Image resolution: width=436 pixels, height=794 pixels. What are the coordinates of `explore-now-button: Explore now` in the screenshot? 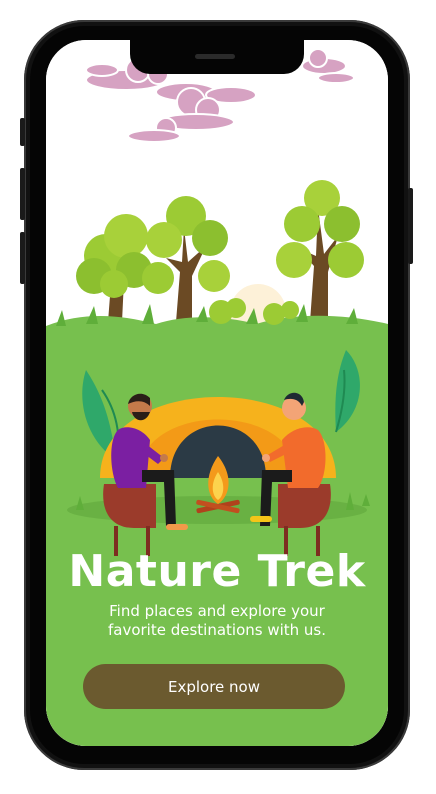 It's located at (214, 686).